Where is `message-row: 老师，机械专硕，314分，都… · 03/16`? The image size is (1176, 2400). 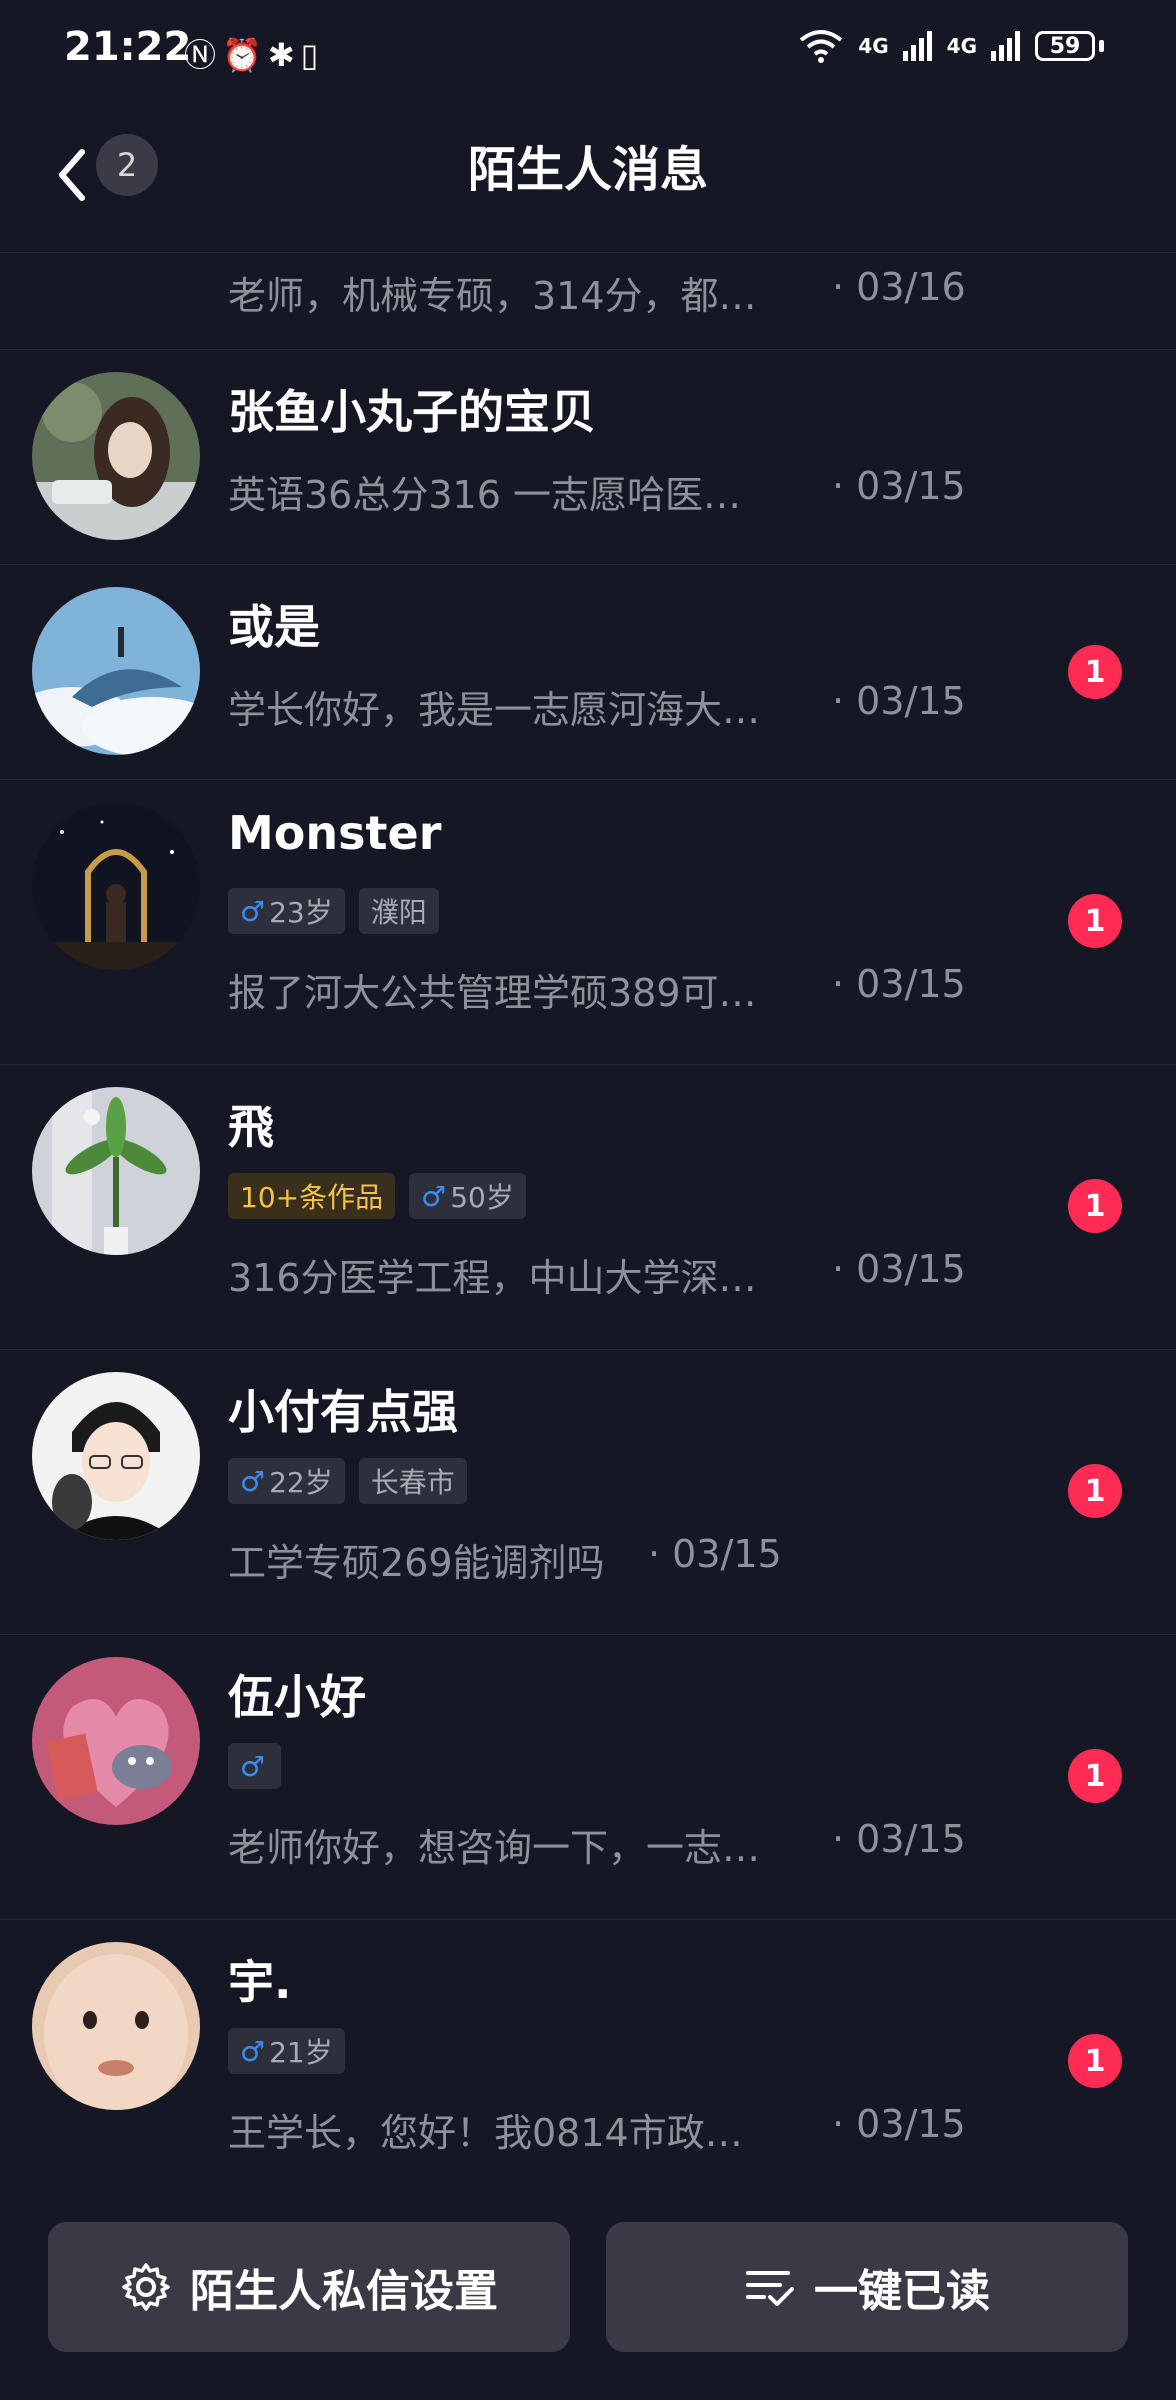 message-row: 老师，机械专硕，314分，都… · 03/16 is located at coordinates (588, 301).